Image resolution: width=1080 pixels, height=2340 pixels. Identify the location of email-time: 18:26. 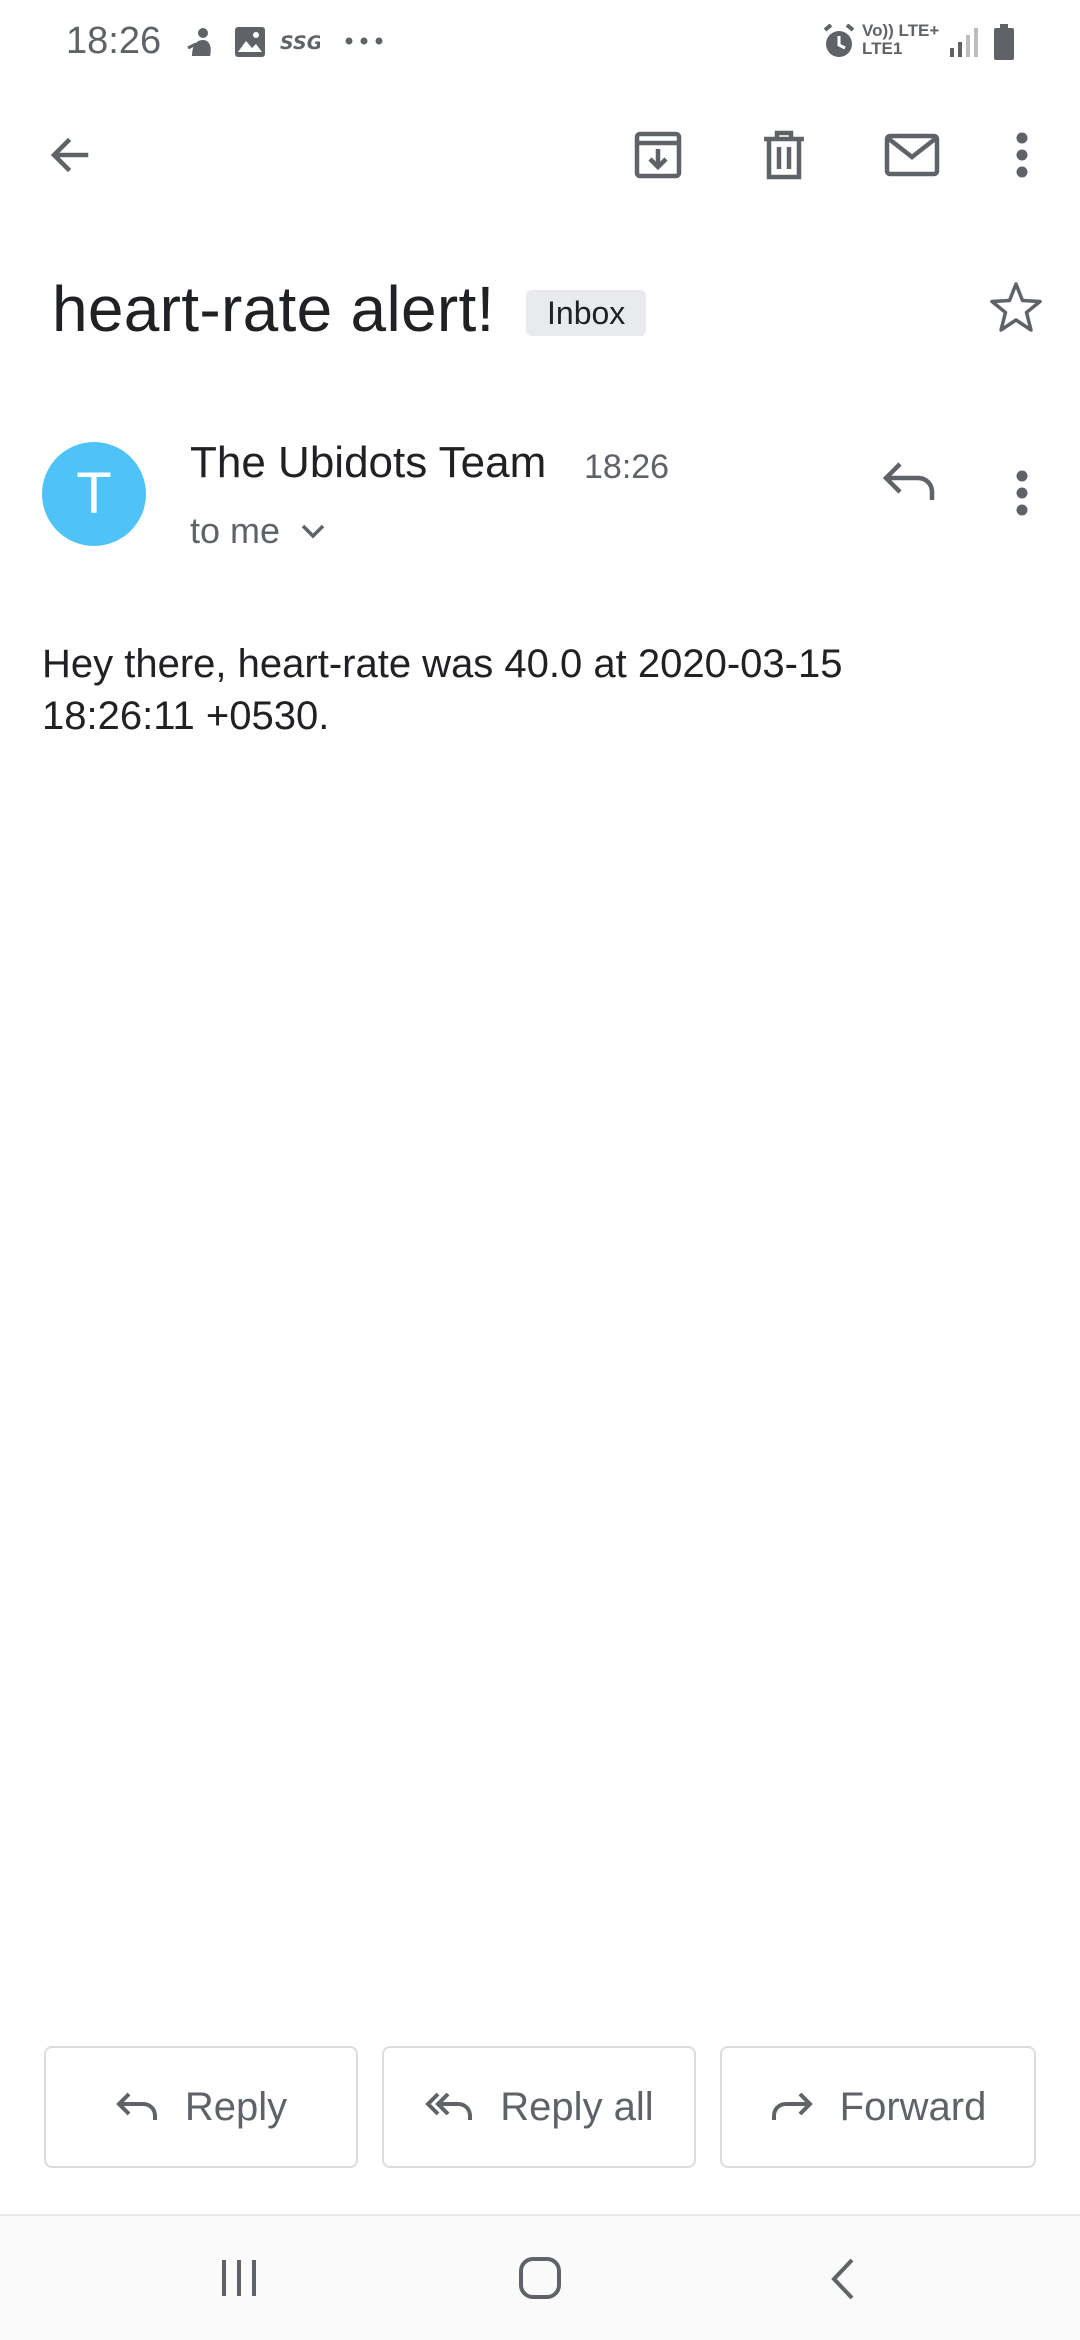
(627, 467).